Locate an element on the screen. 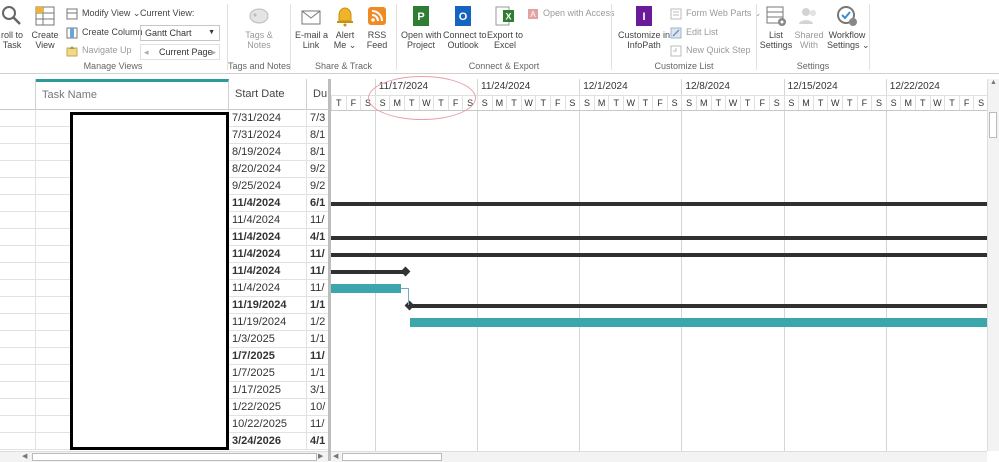  due-date-cell: 4/1 is located at coordinates (318, 237).